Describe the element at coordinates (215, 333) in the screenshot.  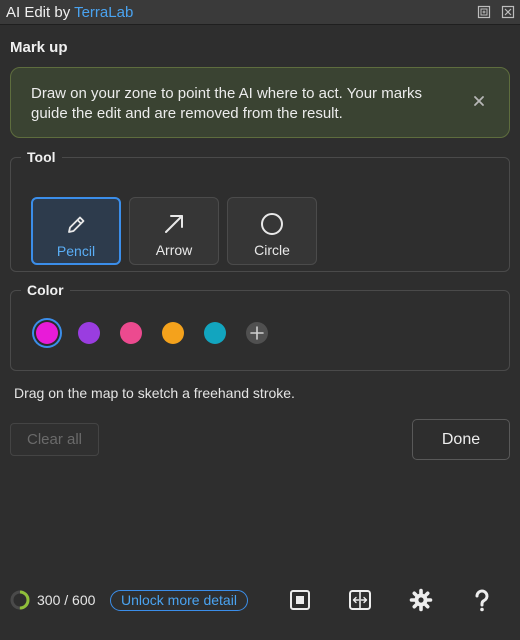
I see `color-swatch-teal` at that location.